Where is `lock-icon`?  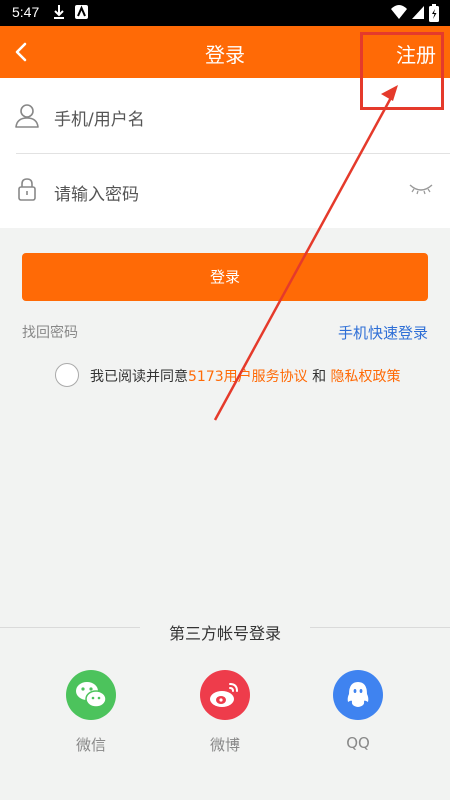 lock-icon is located at coordinates (27, 189).